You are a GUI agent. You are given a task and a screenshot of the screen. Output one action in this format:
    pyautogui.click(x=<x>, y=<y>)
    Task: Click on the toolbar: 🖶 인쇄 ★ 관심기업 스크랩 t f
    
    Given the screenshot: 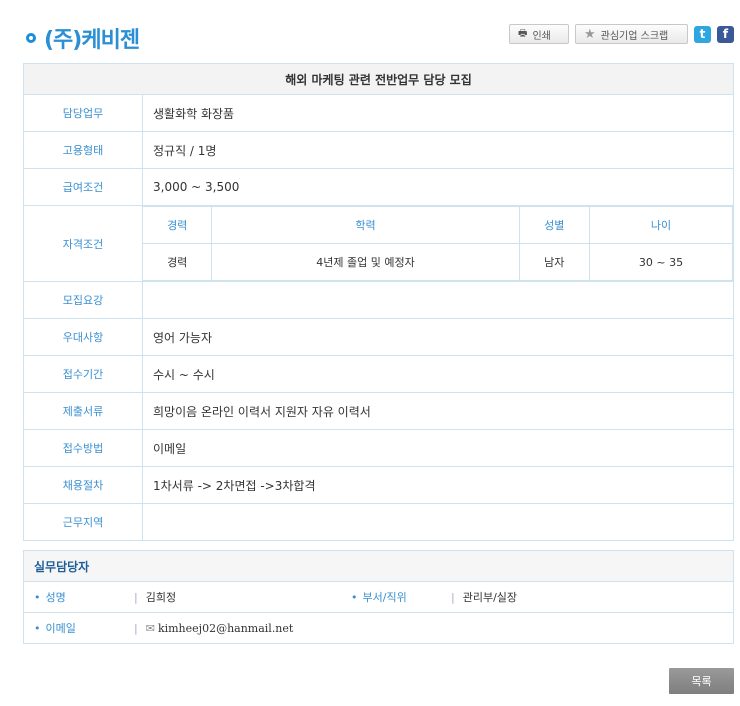 What is the action you would take?
    pyautogui.click(x=621, y=34)
    